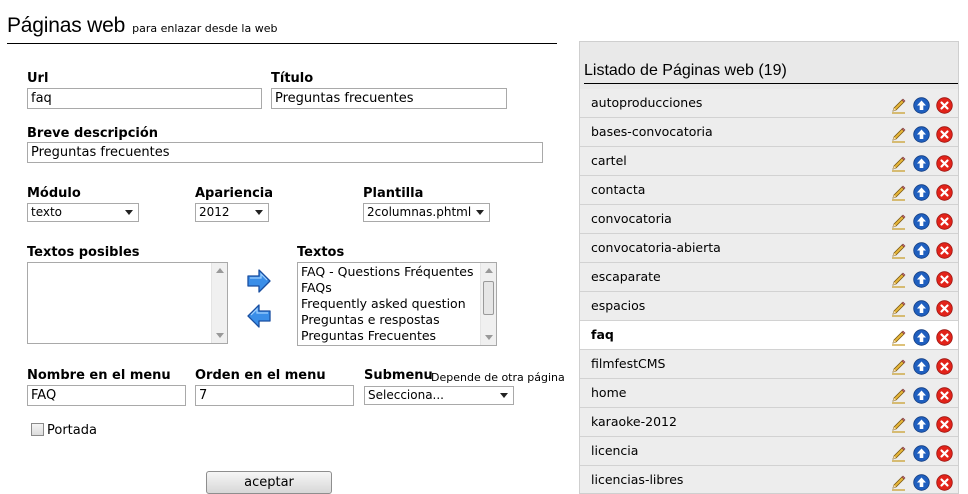 This screenshot has width=968, height=494. What do you see at coordinates (488, 298) in the screenshot?
I see `scroll-thumb` at bounding box center [488, 298].